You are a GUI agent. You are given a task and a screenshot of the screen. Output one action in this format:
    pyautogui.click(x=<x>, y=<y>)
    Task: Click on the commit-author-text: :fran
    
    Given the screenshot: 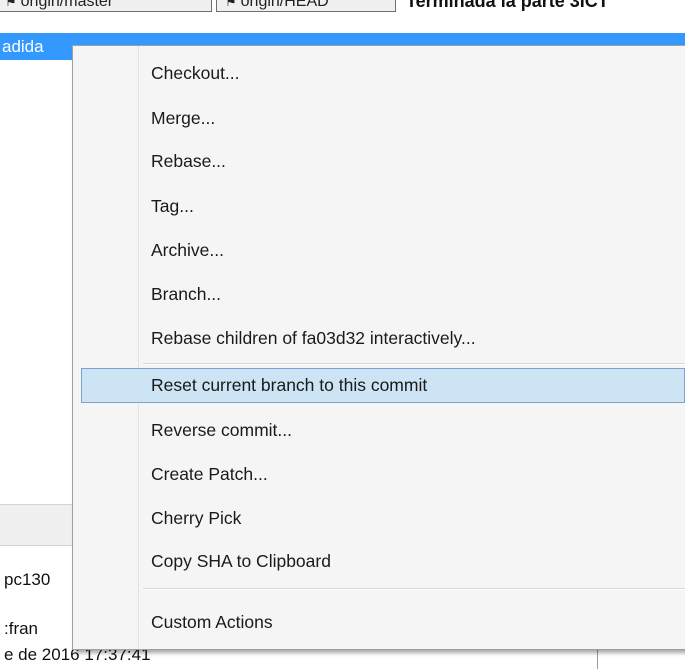 What is the action you would take?
    pyautogui.click(x=21, y=628)
    